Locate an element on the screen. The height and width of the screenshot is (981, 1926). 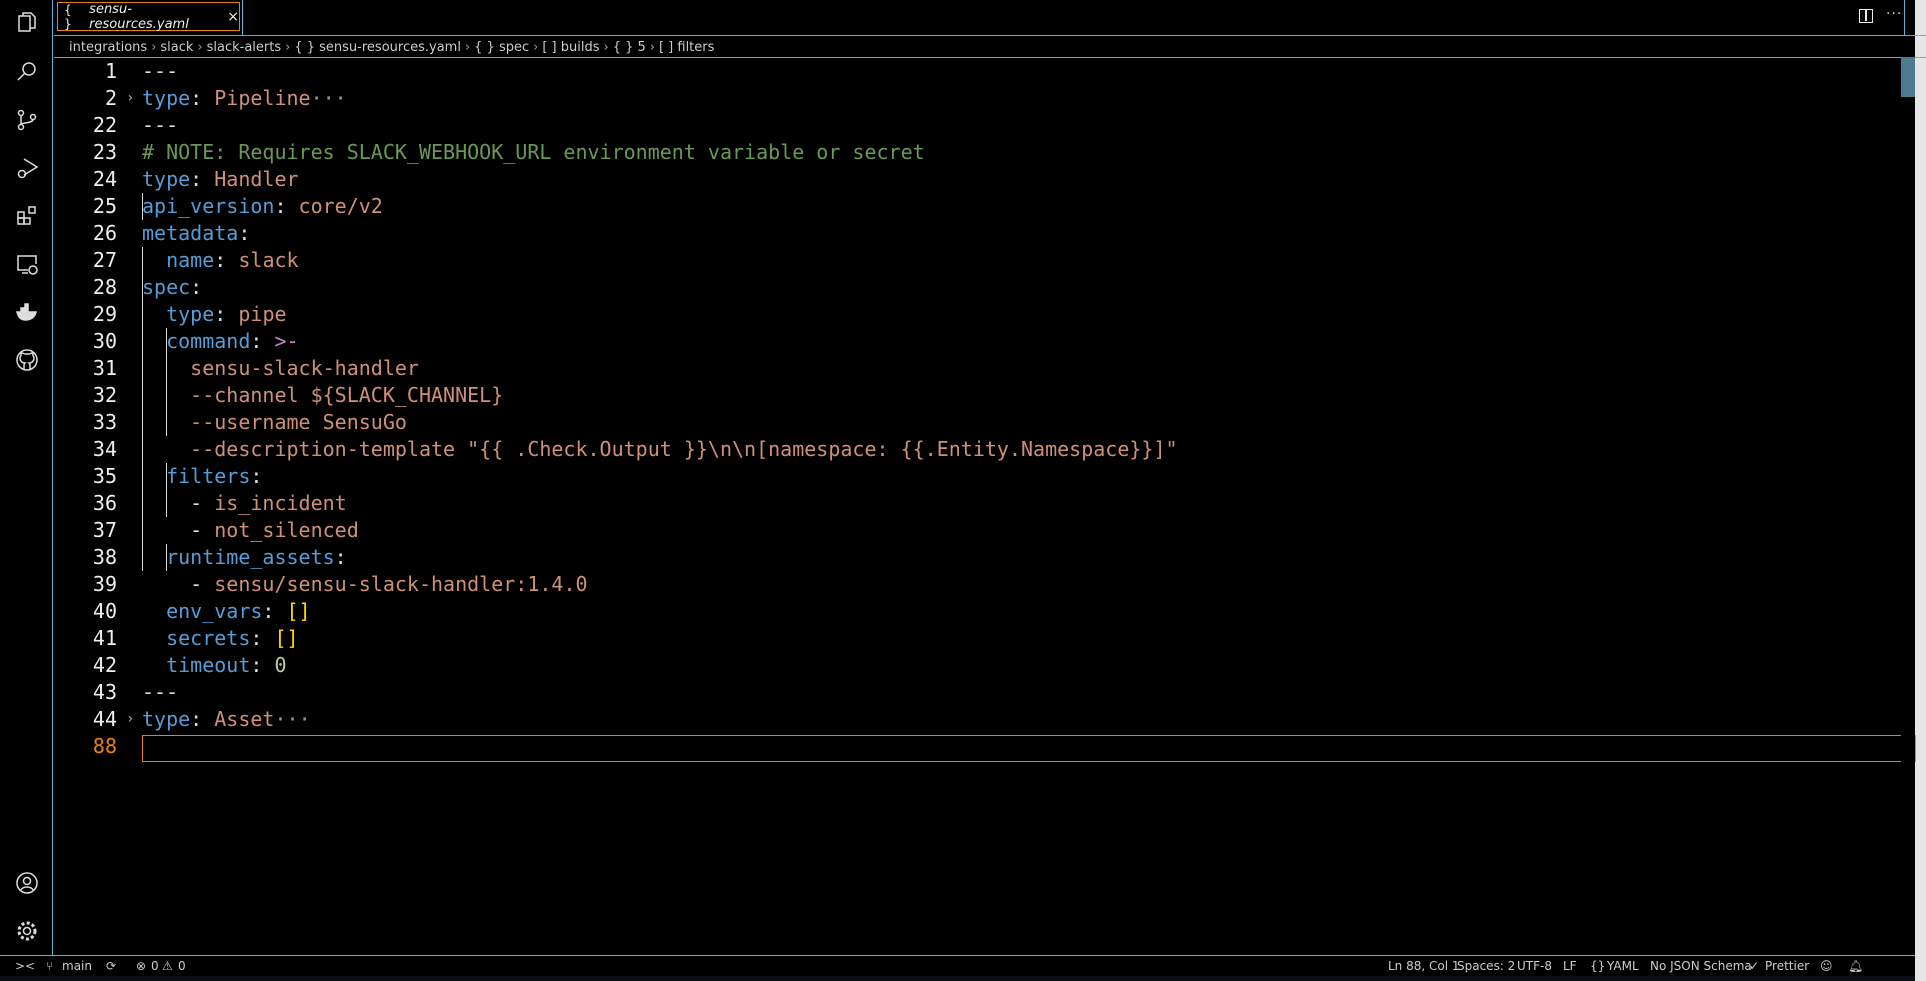
line-number: 25 is located at coordinates (104, 206).